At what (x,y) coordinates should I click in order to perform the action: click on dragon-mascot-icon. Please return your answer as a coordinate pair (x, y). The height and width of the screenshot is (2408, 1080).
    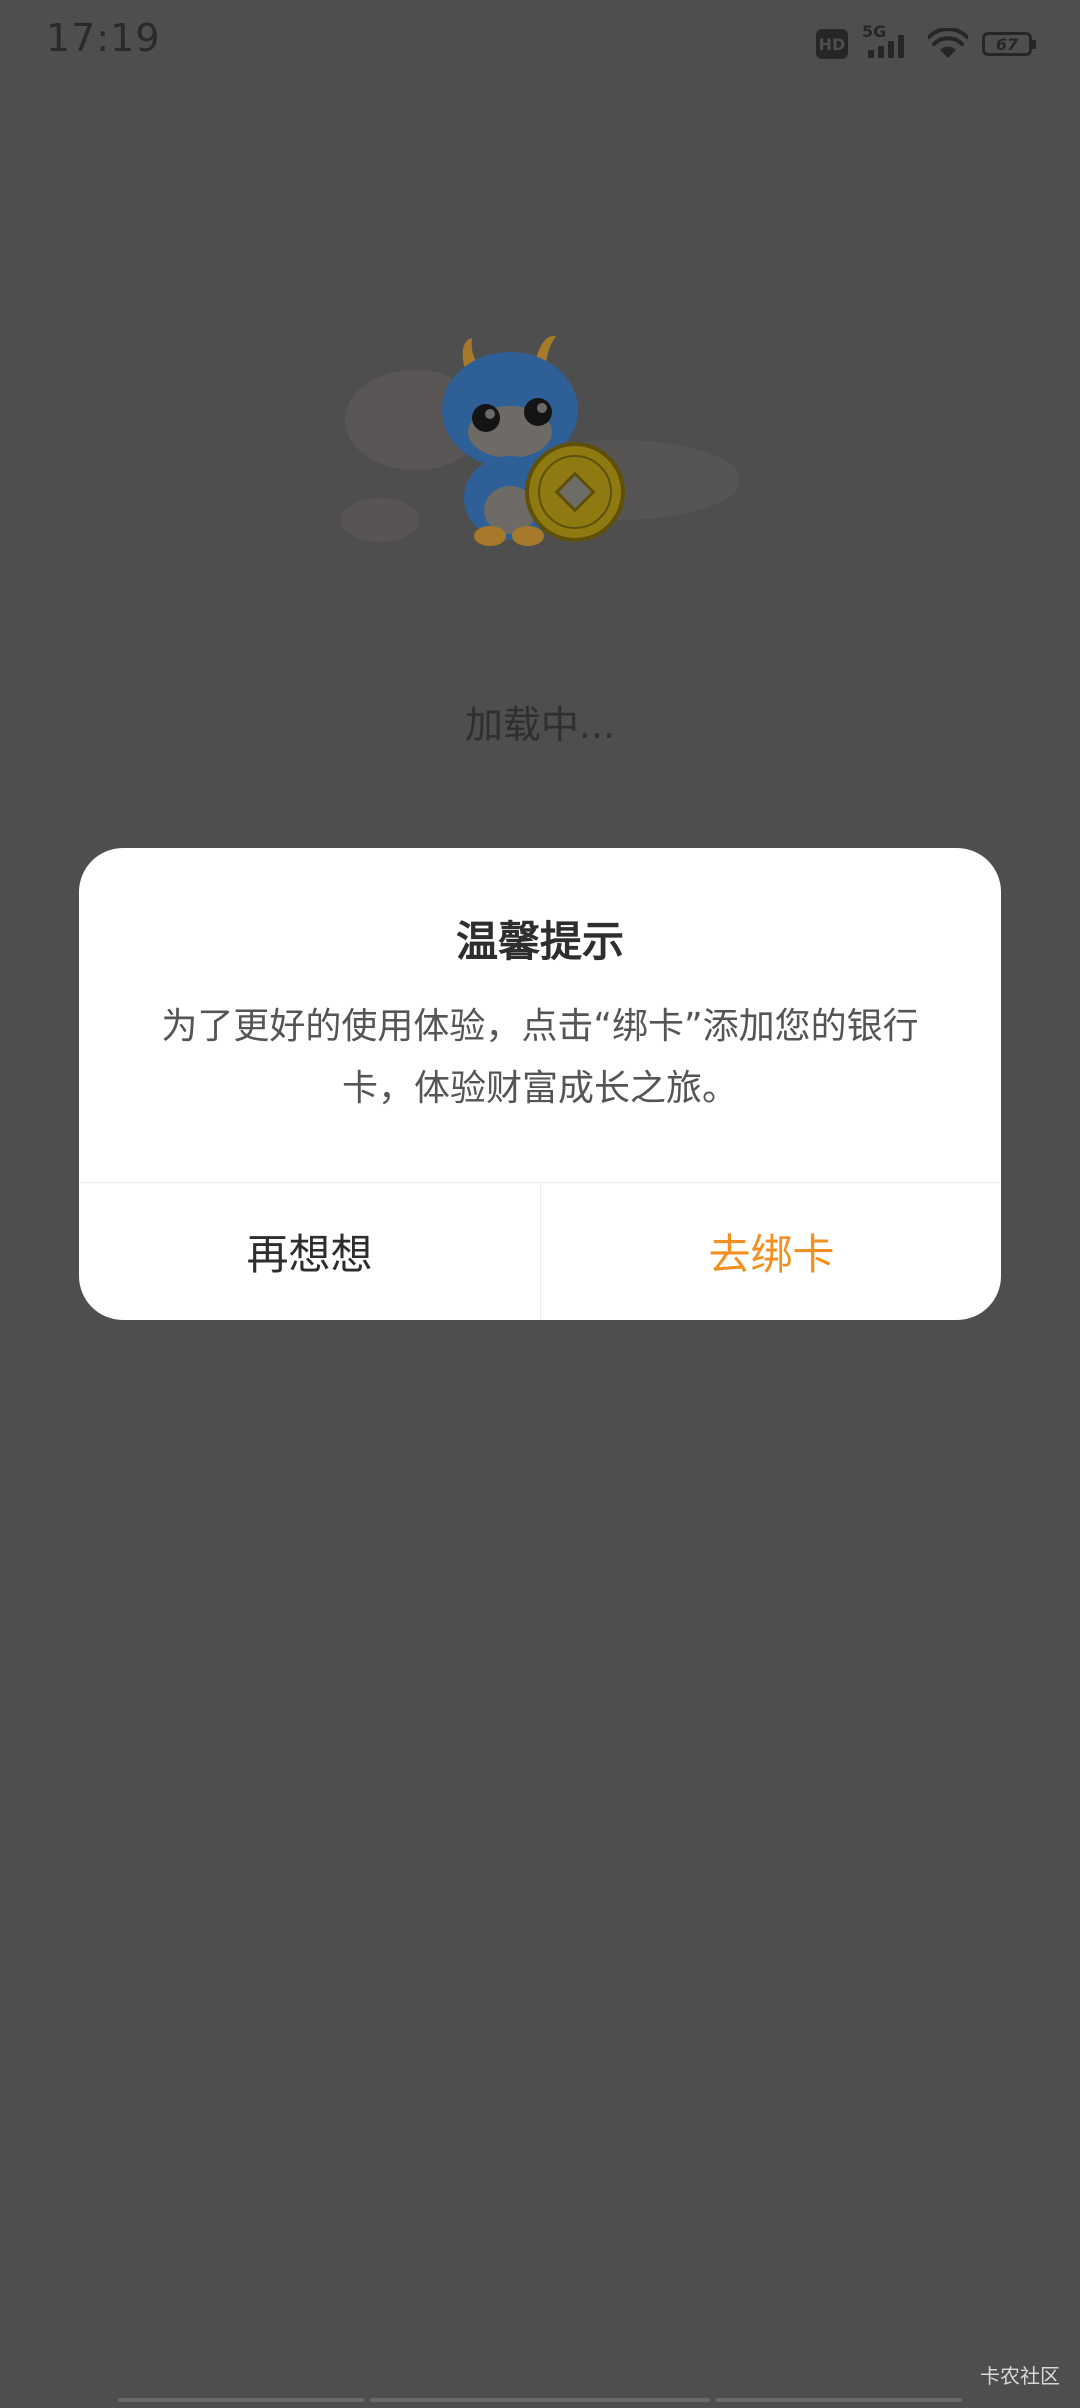
    Looking at the image, I should click on (540, 440).